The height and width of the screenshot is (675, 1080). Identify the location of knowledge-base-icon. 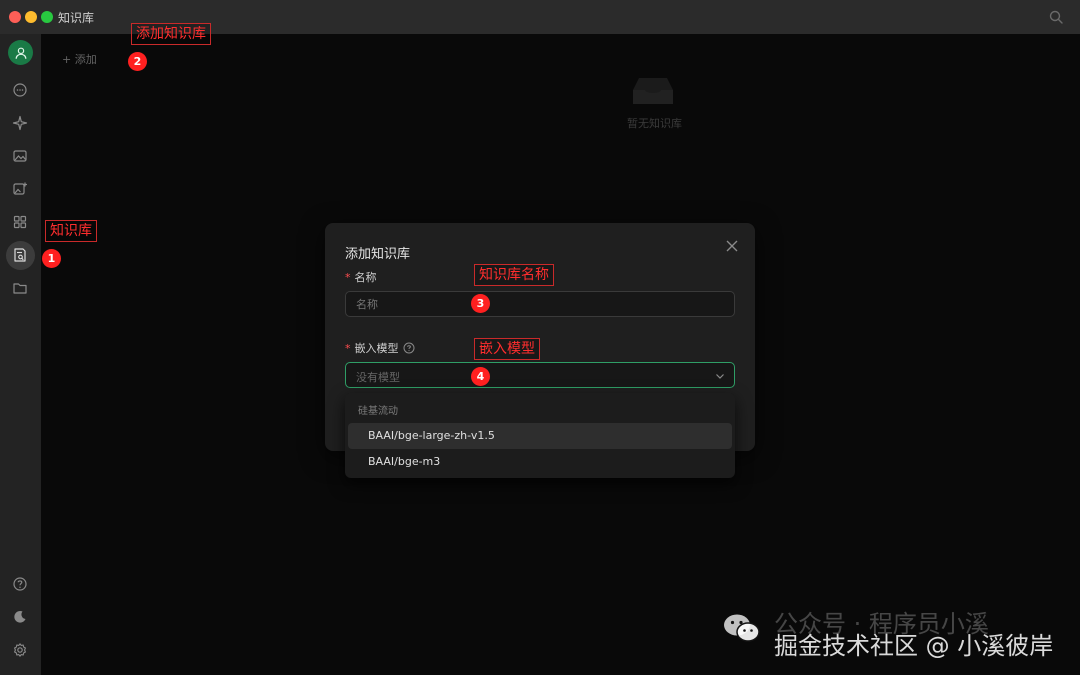
(20, 255).